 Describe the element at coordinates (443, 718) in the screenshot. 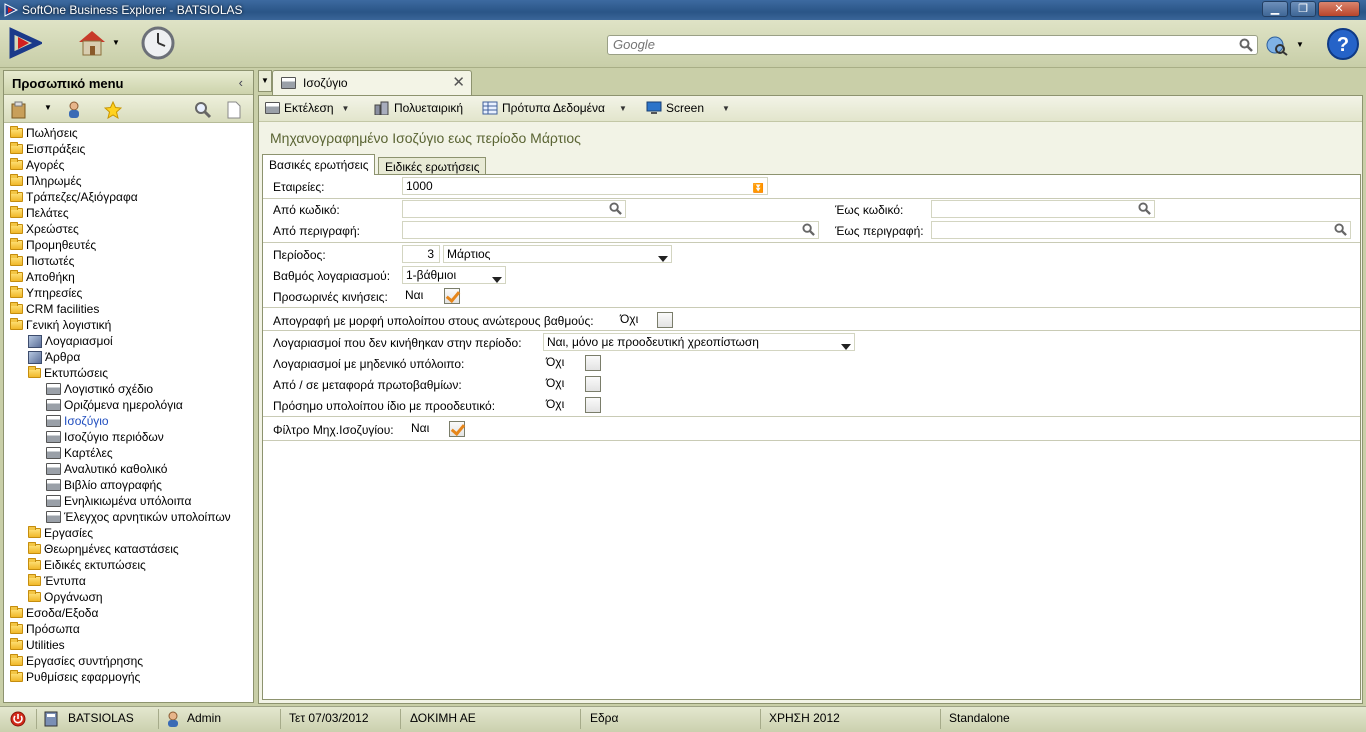

I see `status-firm: ΔΟΚΙΜΗ ΑΕ` at that location.